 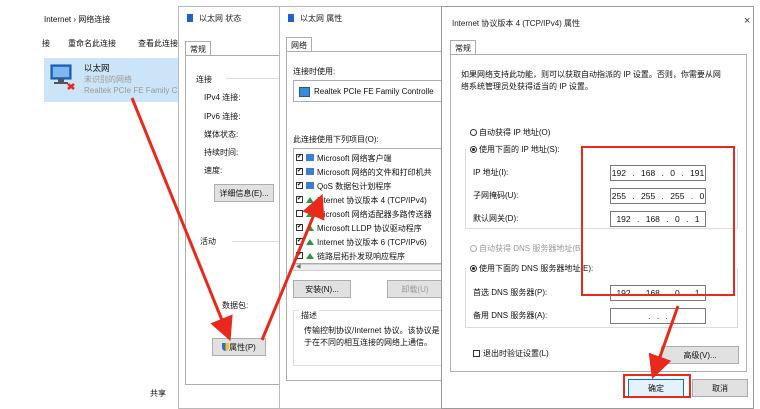 I want to click on arrow-properties-to-ipv4, so click(x=292, y=267).